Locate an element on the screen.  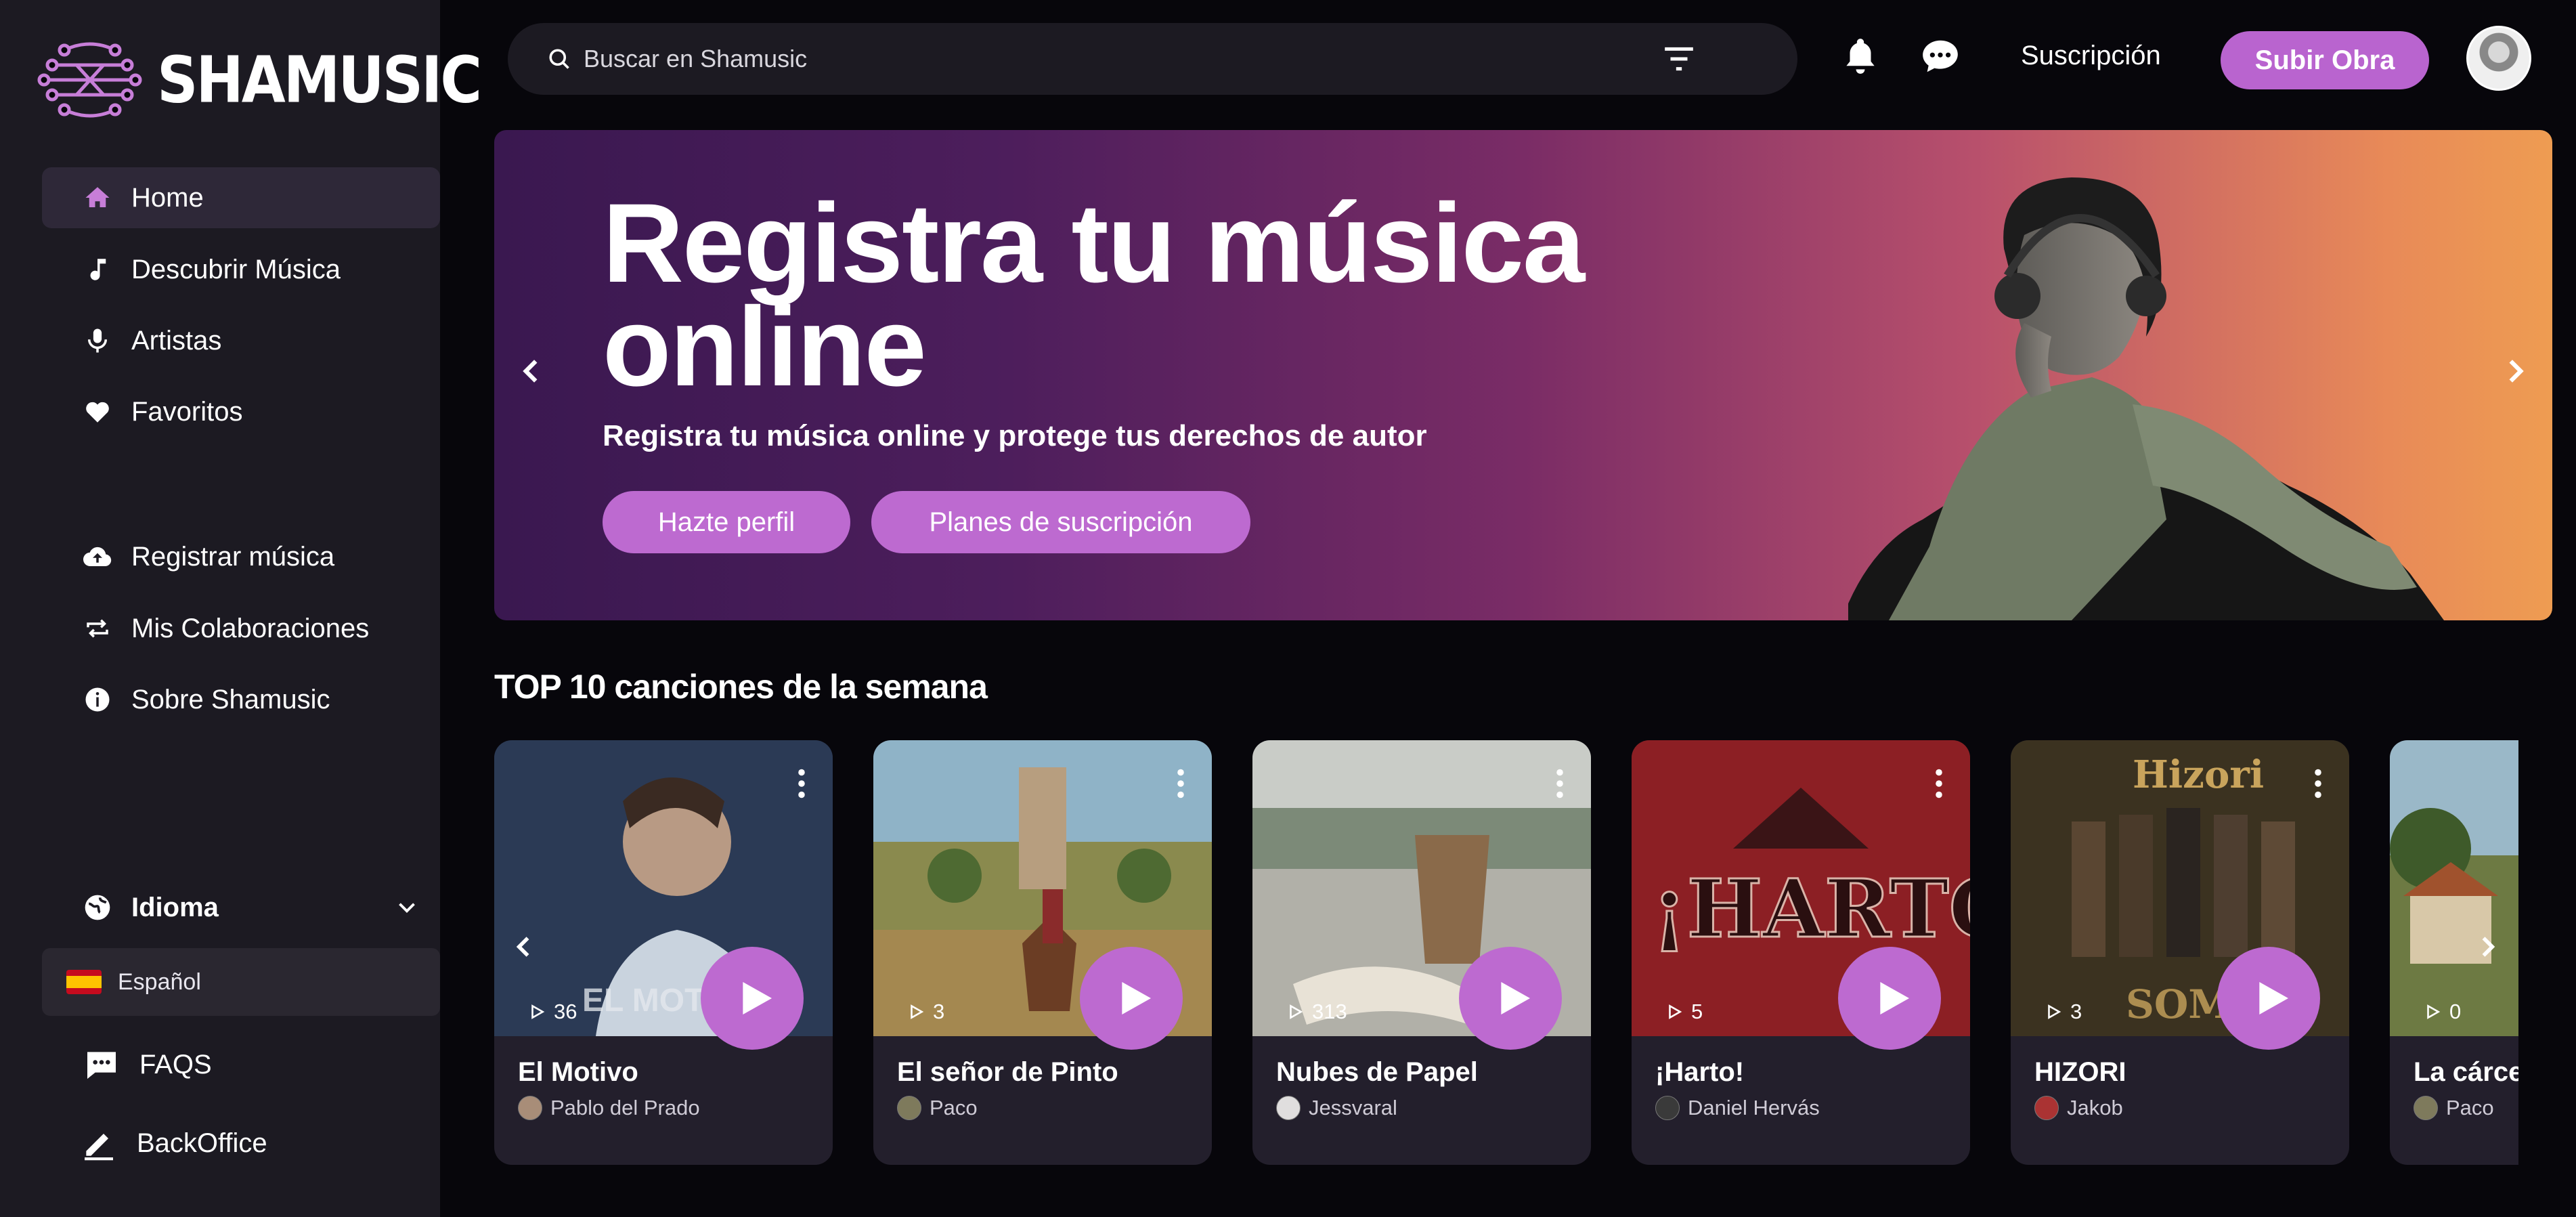
brand-logo: SHAMUSIC is located at coordinates (259, 80).